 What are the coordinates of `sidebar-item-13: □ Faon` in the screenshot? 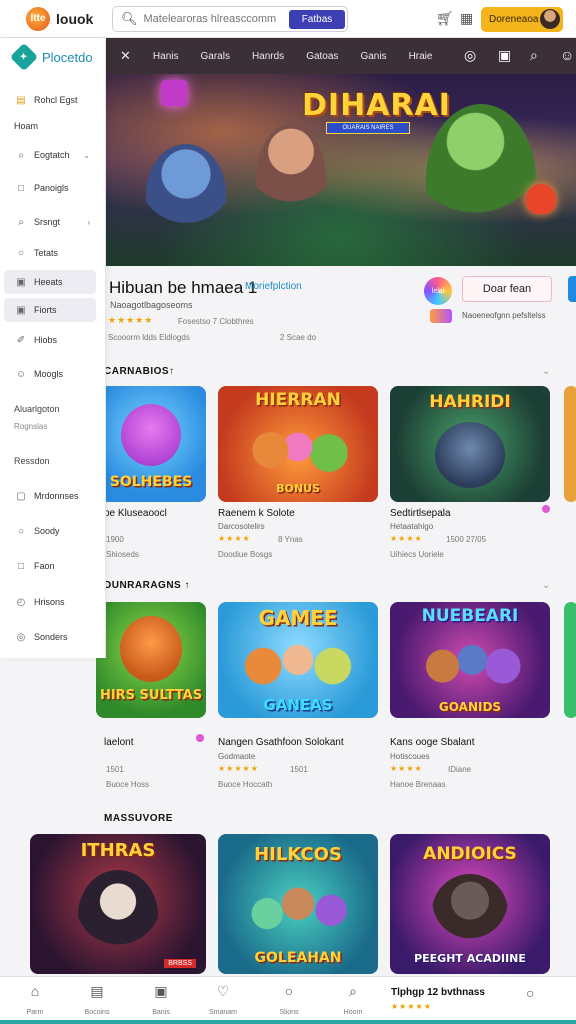 It's located at (50, 566).